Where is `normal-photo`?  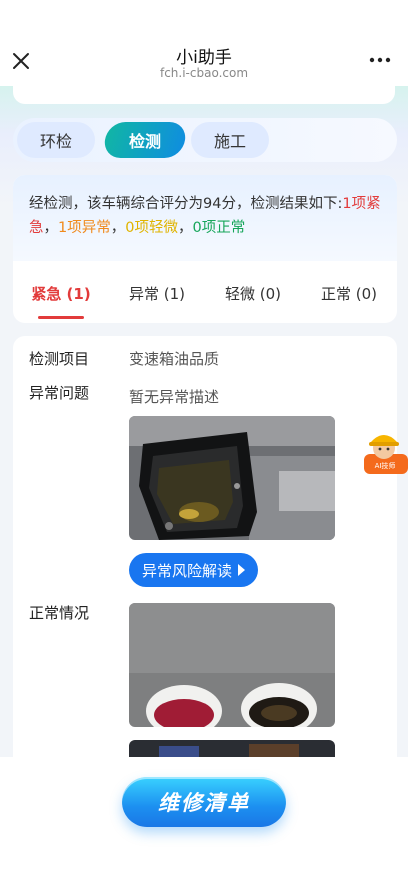 normal-photo is located at coordinates (232, 665).